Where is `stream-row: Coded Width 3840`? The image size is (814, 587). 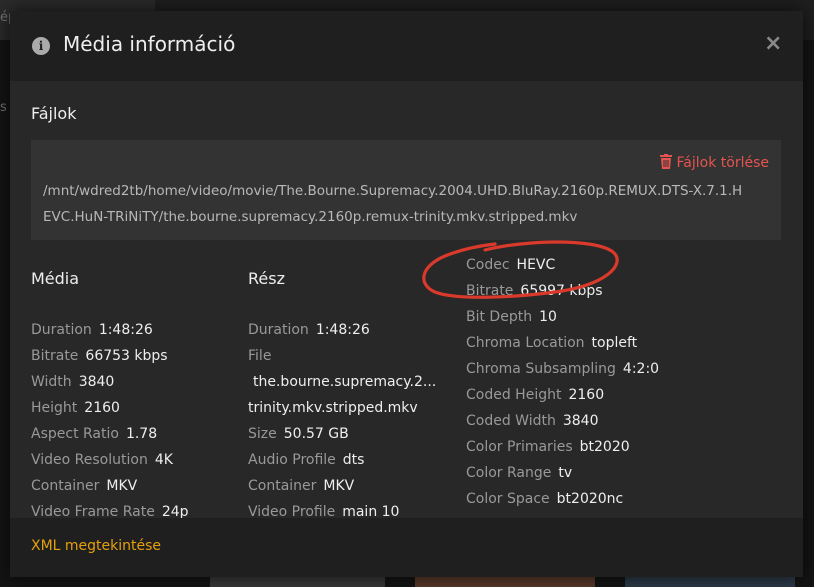 stream-row: Coded Width 3840 is located at coordinates (532, 421).